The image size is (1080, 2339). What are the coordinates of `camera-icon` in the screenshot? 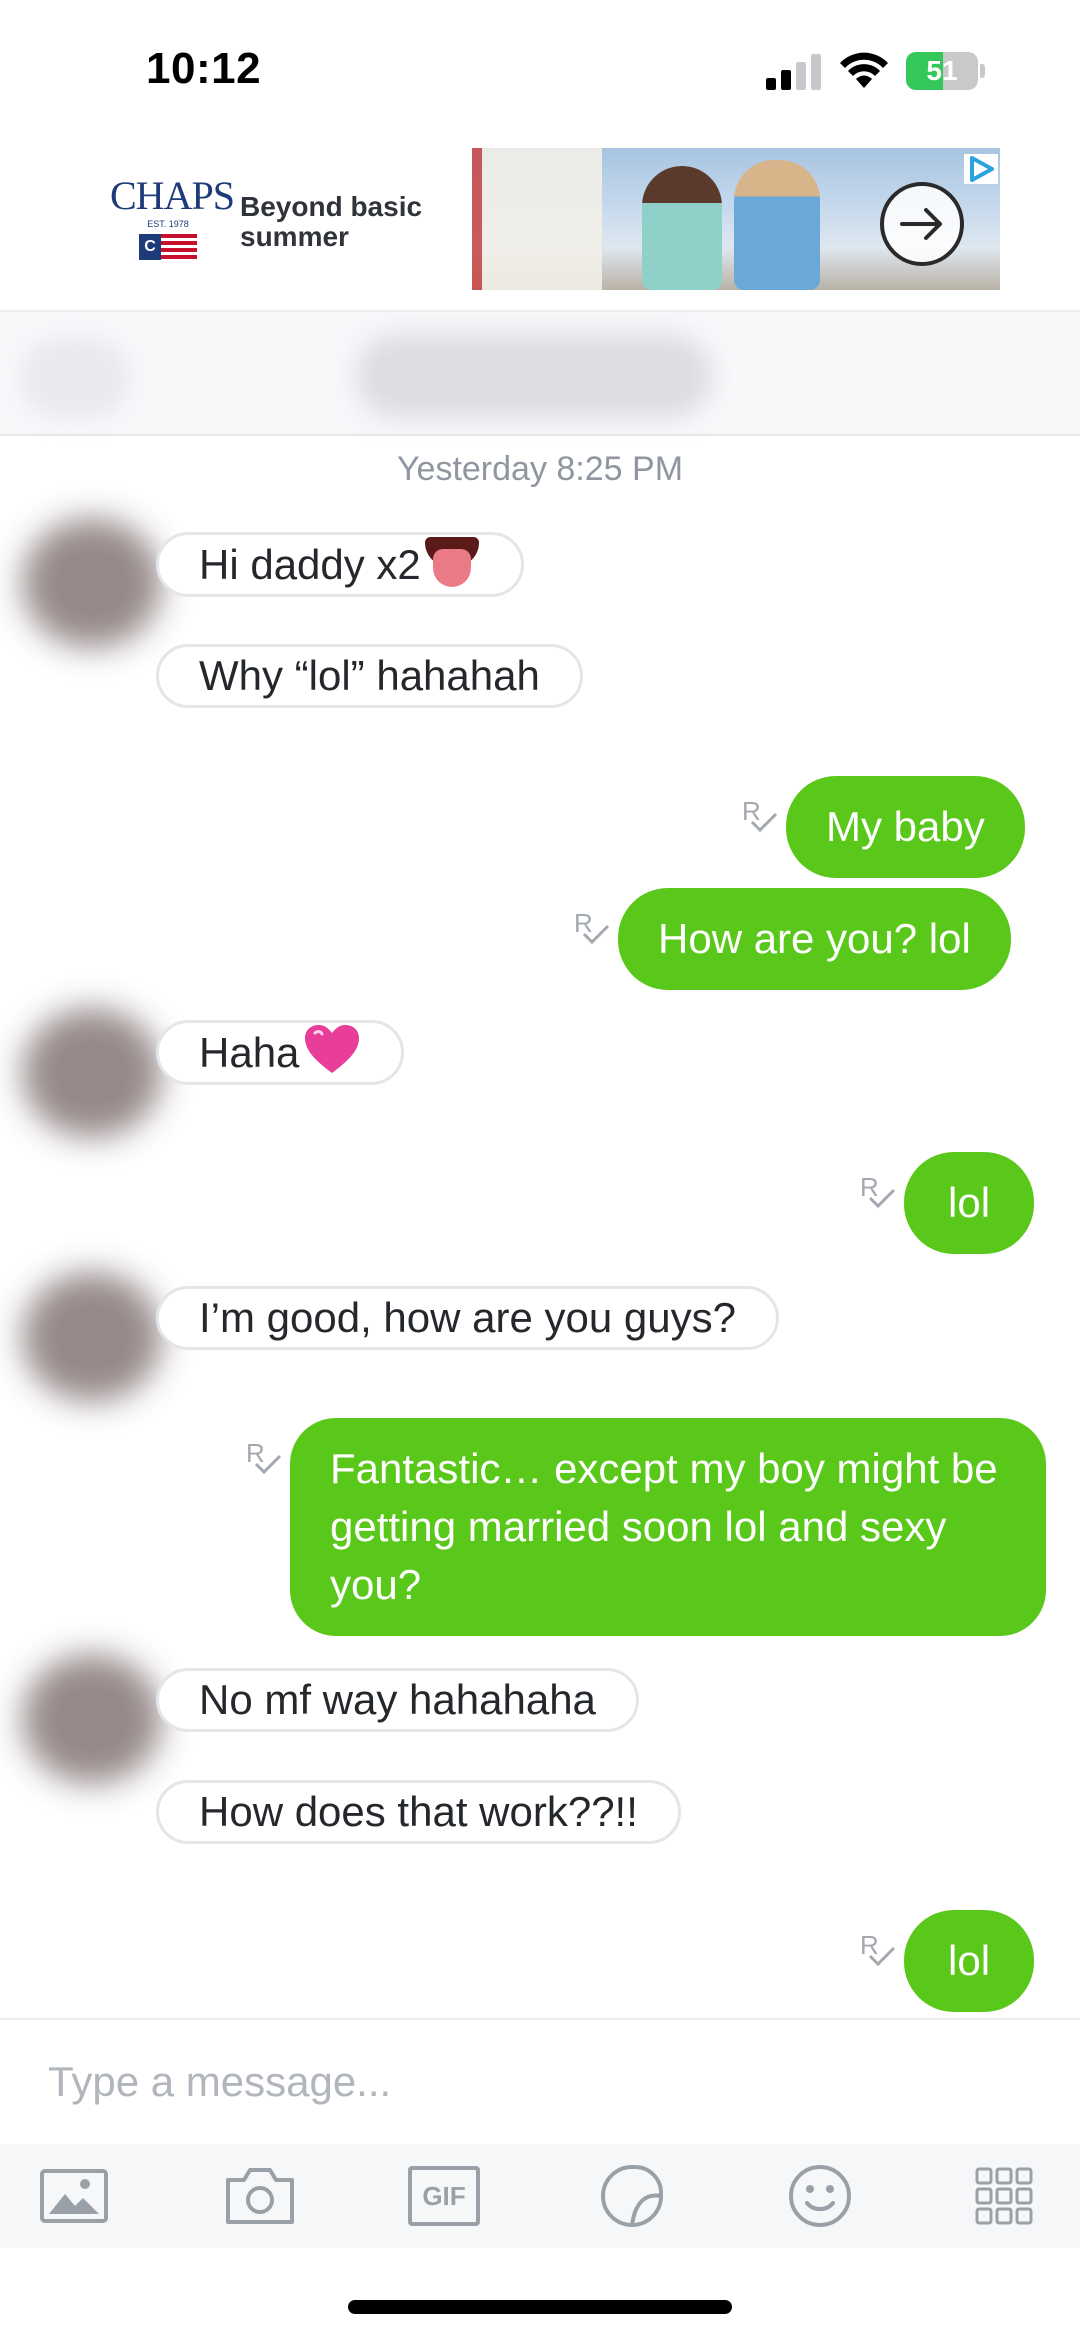 It's located at (260, 2196).